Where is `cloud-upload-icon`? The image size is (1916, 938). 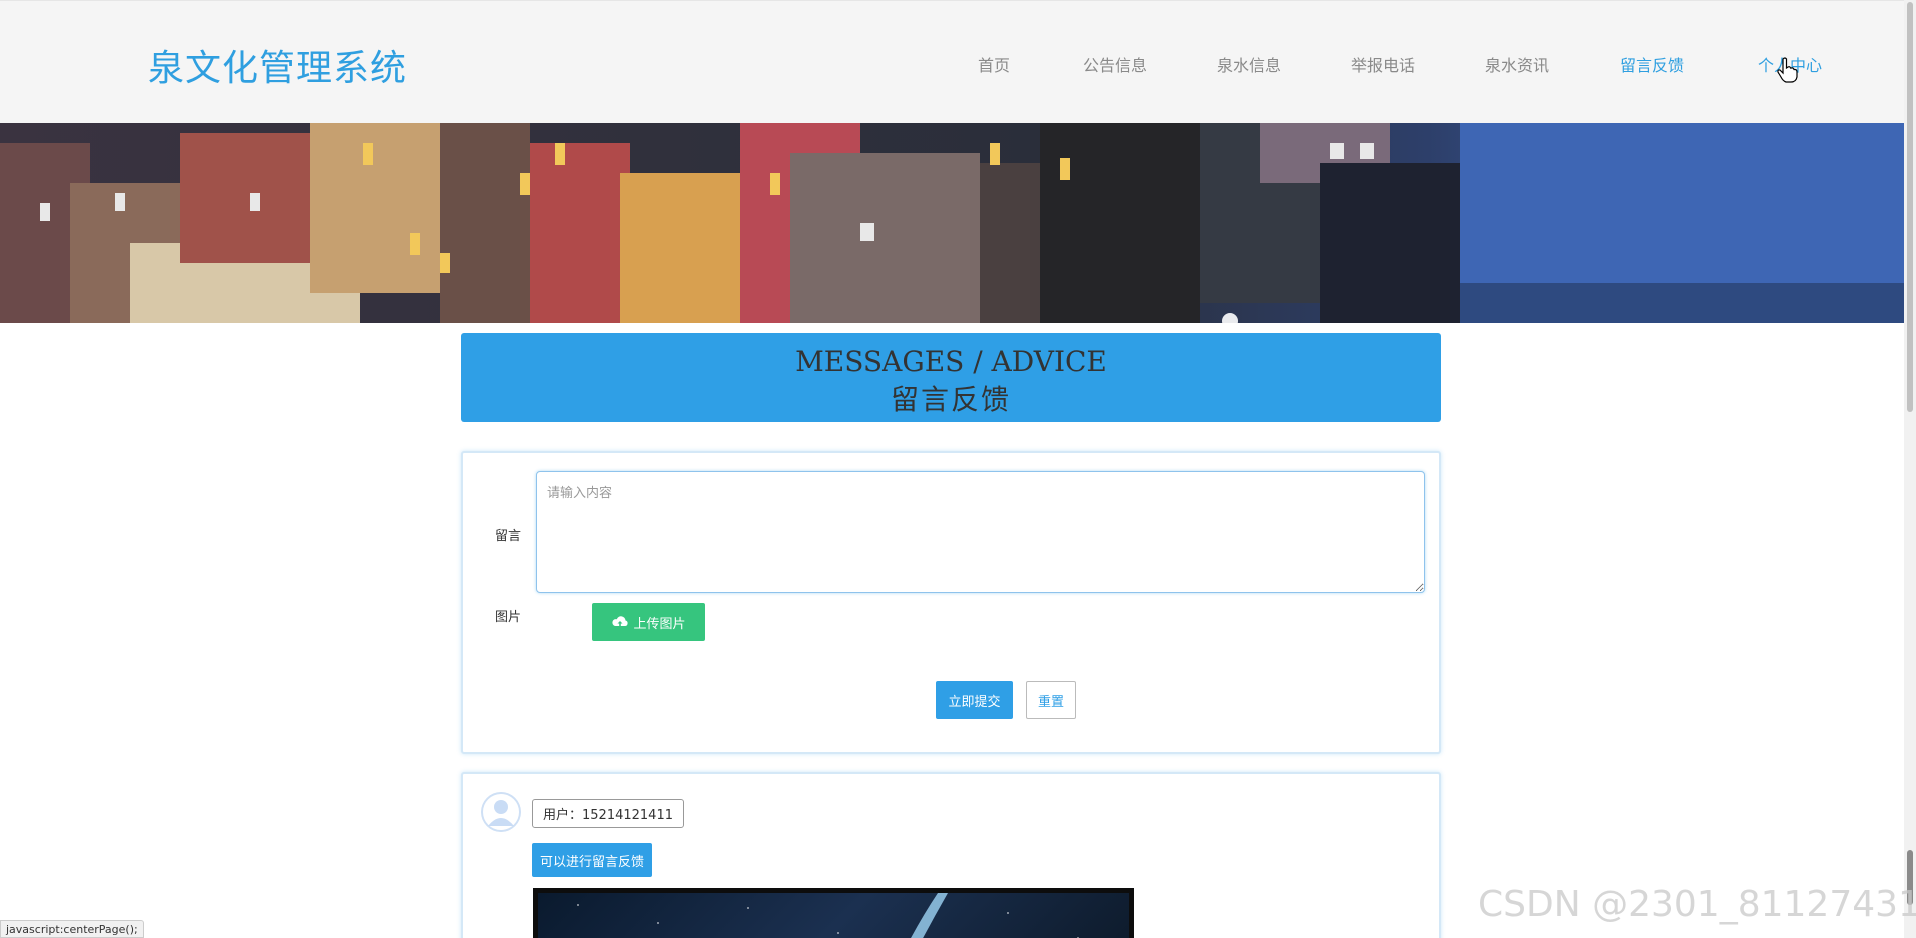
cloud-upload-icon is located at coordinates (620, 621).